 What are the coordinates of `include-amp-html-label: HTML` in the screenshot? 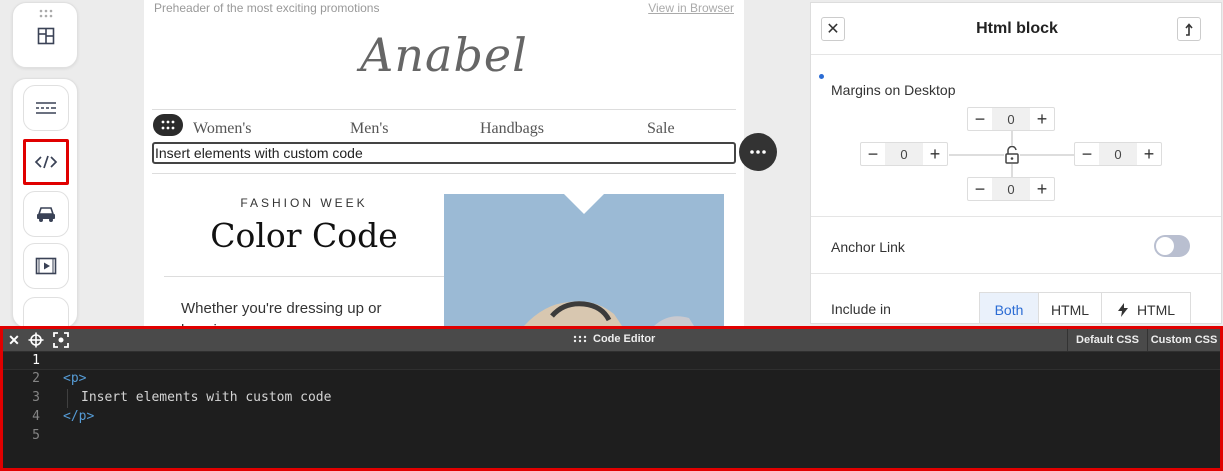 It's located at (1156, 310).